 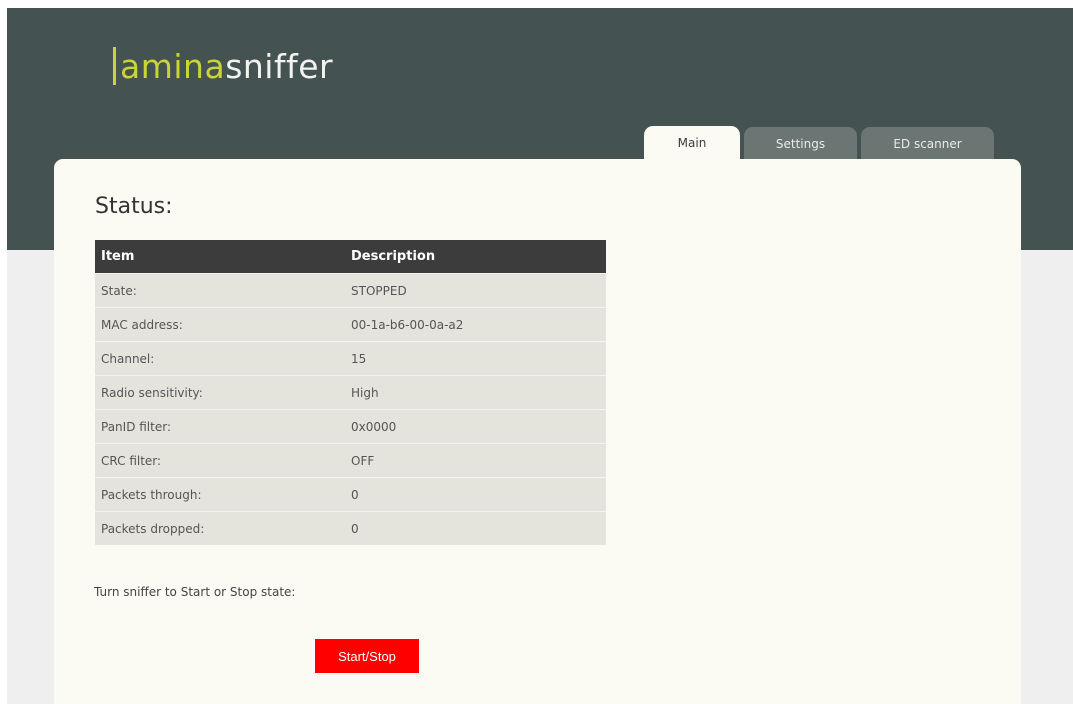 I want to click on row-item: Packets through:, so click(x=220, y=494).